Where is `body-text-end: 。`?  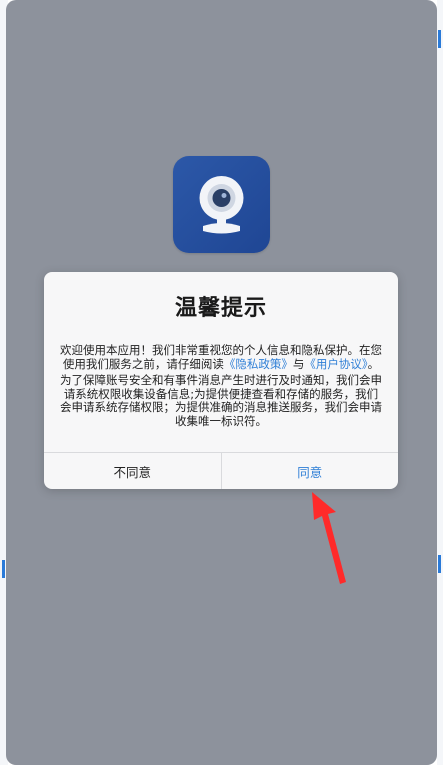
body-text-end: 。 is located at coordinates (373, 363).